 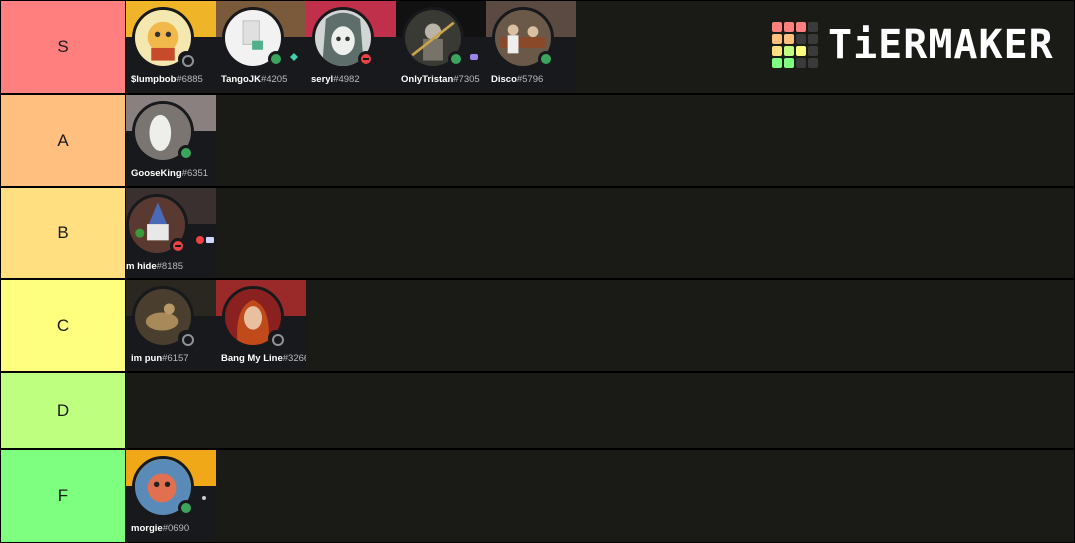 I want to click on username: Disco#5796, so click(x=531, y=79).